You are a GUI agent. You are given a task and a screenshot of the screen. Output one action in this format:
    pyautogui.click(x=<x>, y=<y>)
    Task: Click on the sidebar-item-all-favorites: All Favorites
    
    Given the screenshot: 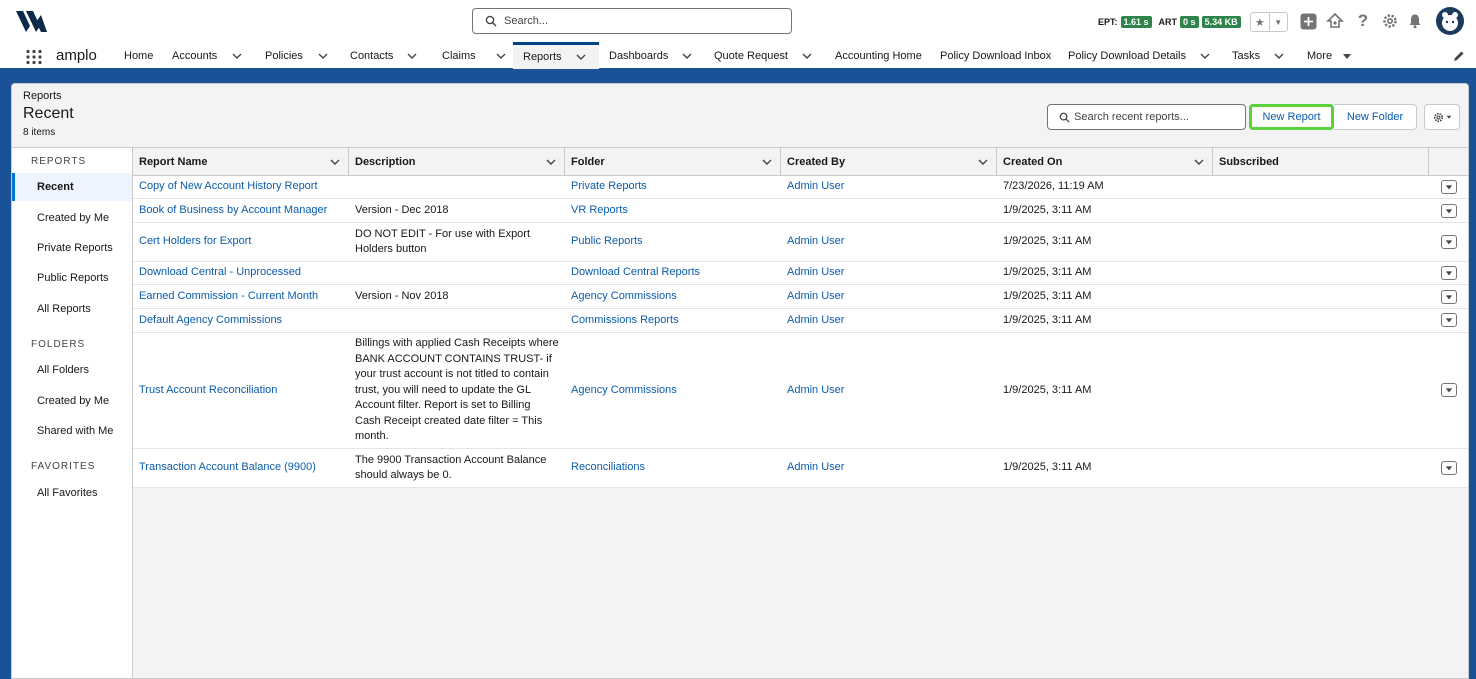 What is the action you would take?
    pyautogui.click(x=72, y=493)
    